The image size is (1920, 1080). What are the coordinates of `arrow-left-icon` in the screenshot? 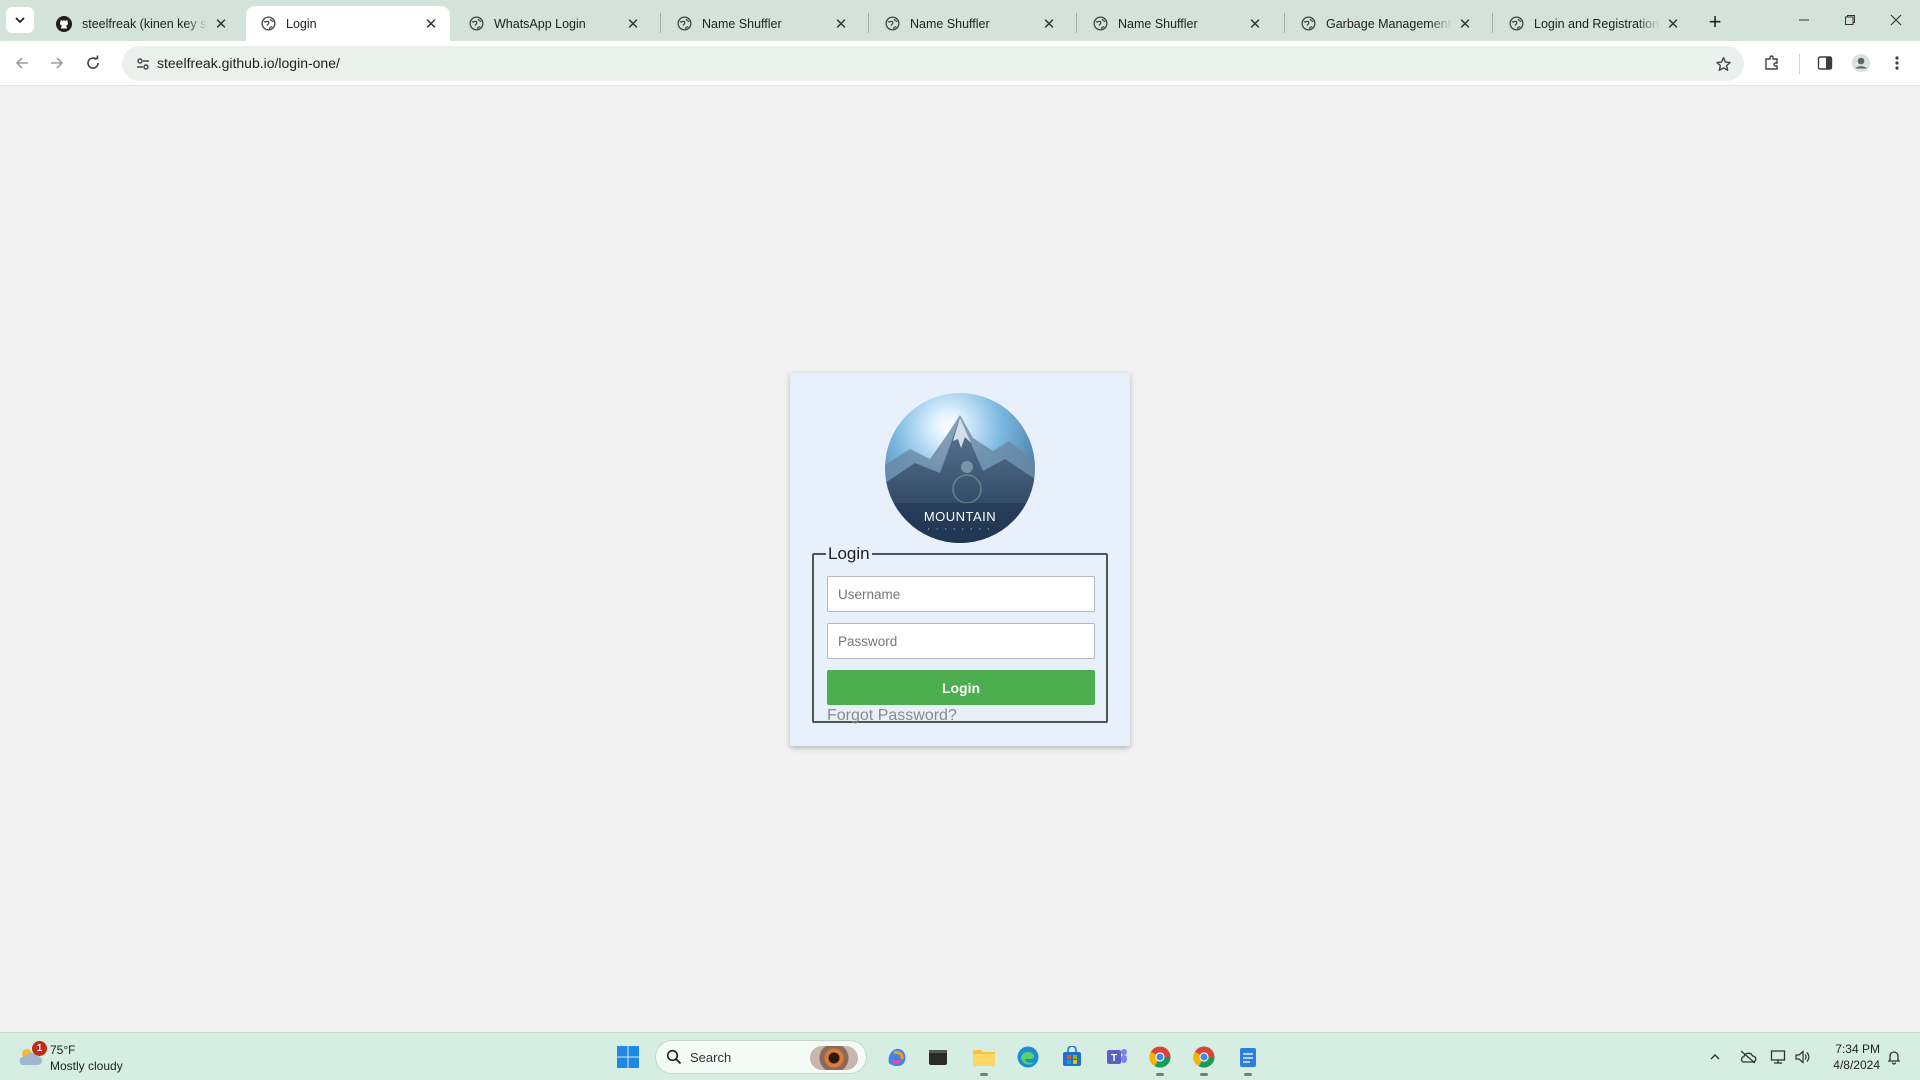 It's located at (21, 63).